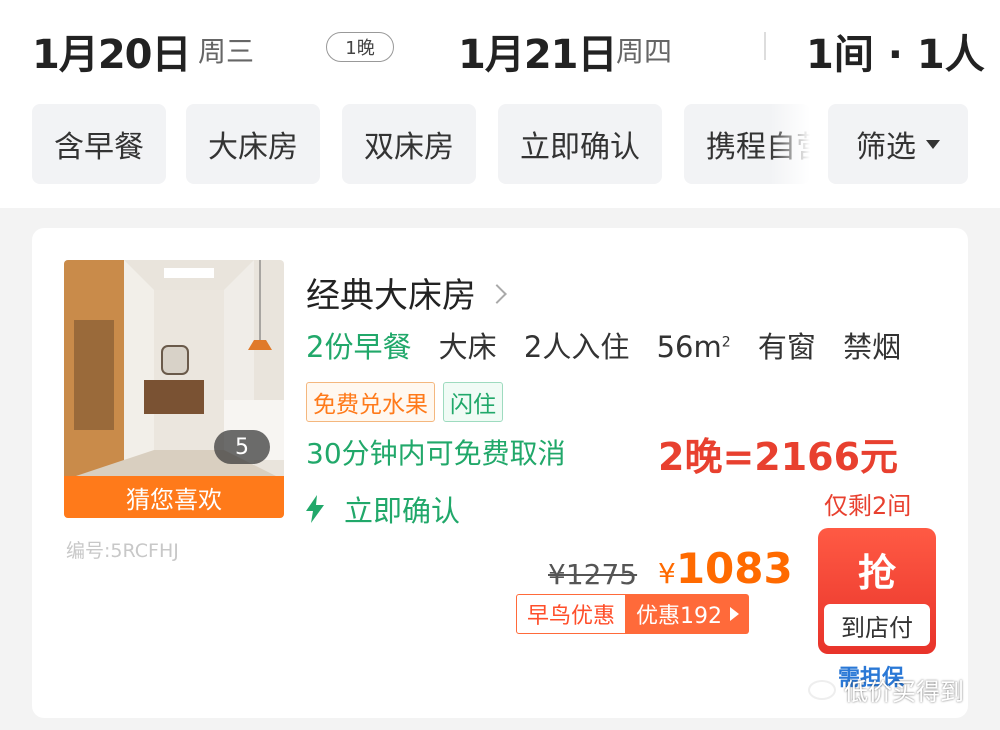 Image resolution: width=1000 pixels, height=730 pixels. What do you see at coordinates (644, 51) in the screenshot?
I see `checkout-weekday: 周四` at bounding box center [644, 51].